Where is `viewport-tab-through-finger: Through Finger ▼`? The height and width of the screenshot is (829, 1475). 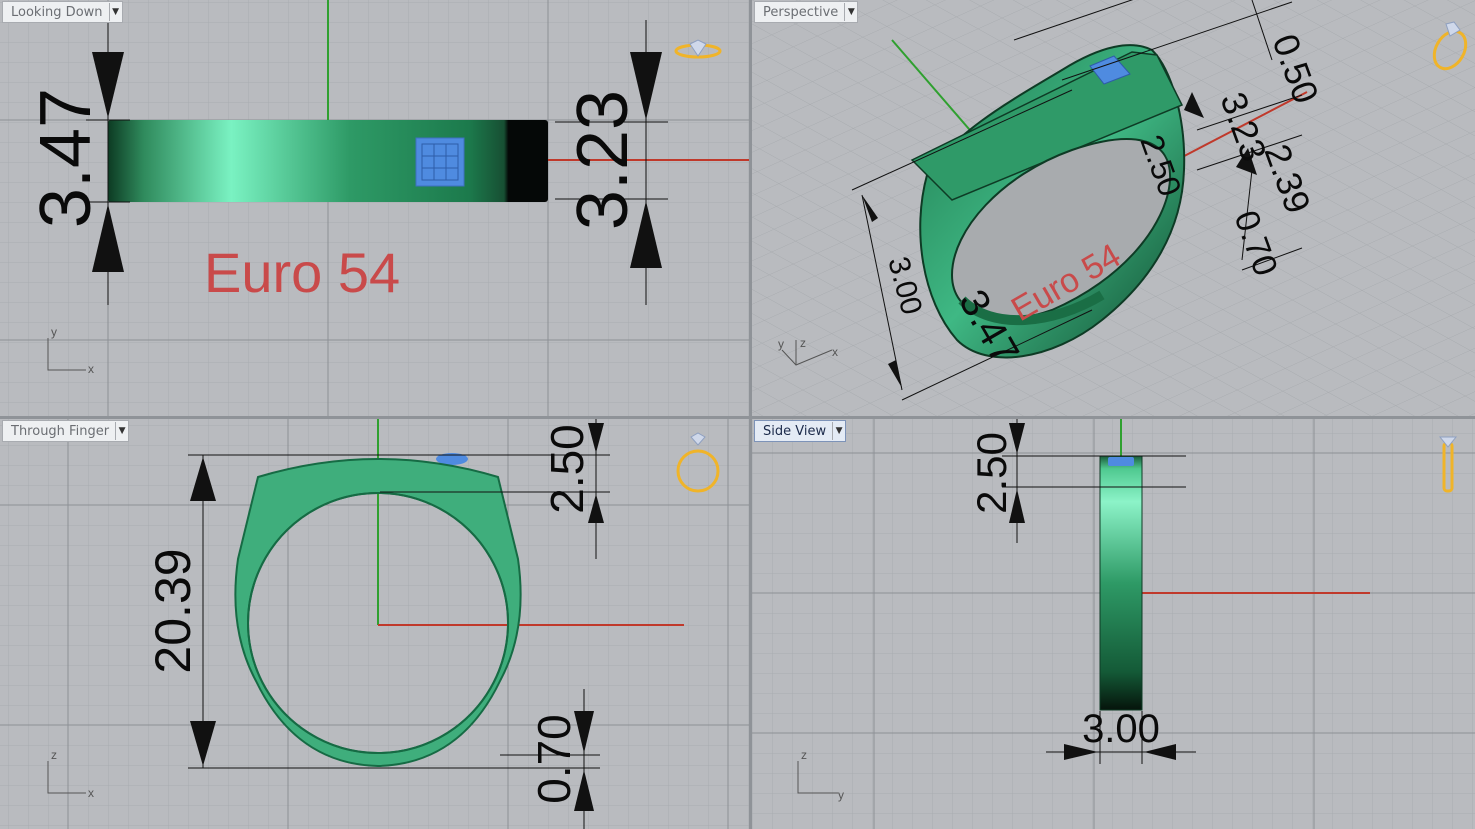
viewport-tab-through-finger: Through Finger ▼ is located at coordinates (66, 431).